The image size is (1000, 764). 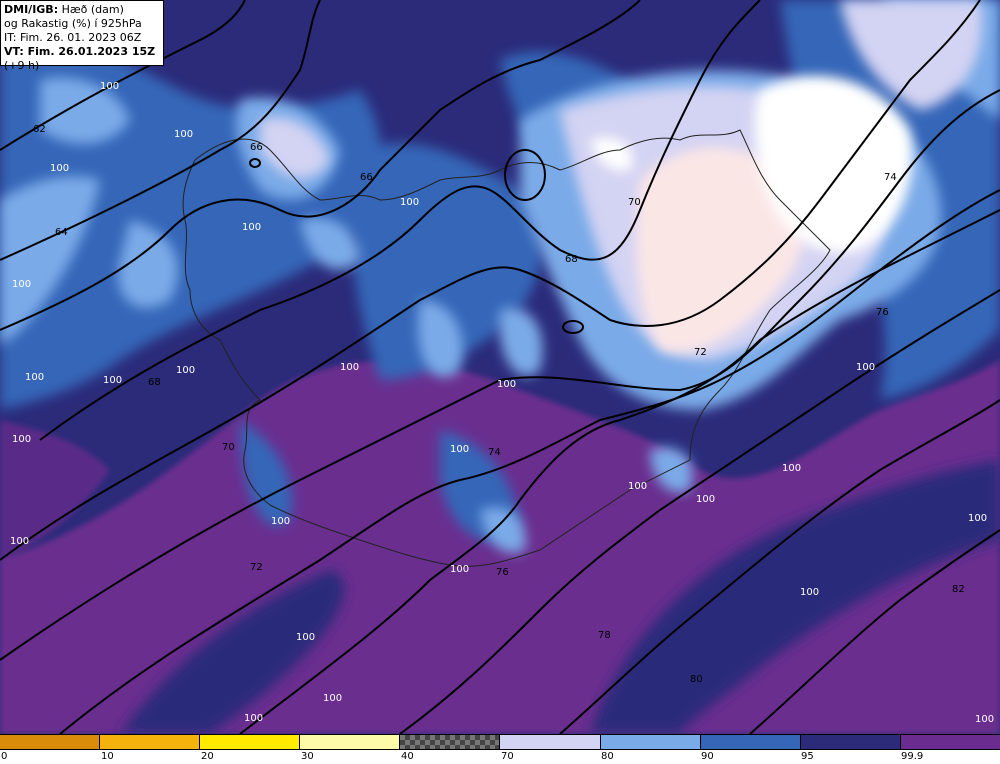 What do you see at coordinates (500, 757) in the screenshot?
I see `humidity-legend-ticks: 0 10 20 30 40 70 80 90 95 99.9` at bounding box center [500, 757].